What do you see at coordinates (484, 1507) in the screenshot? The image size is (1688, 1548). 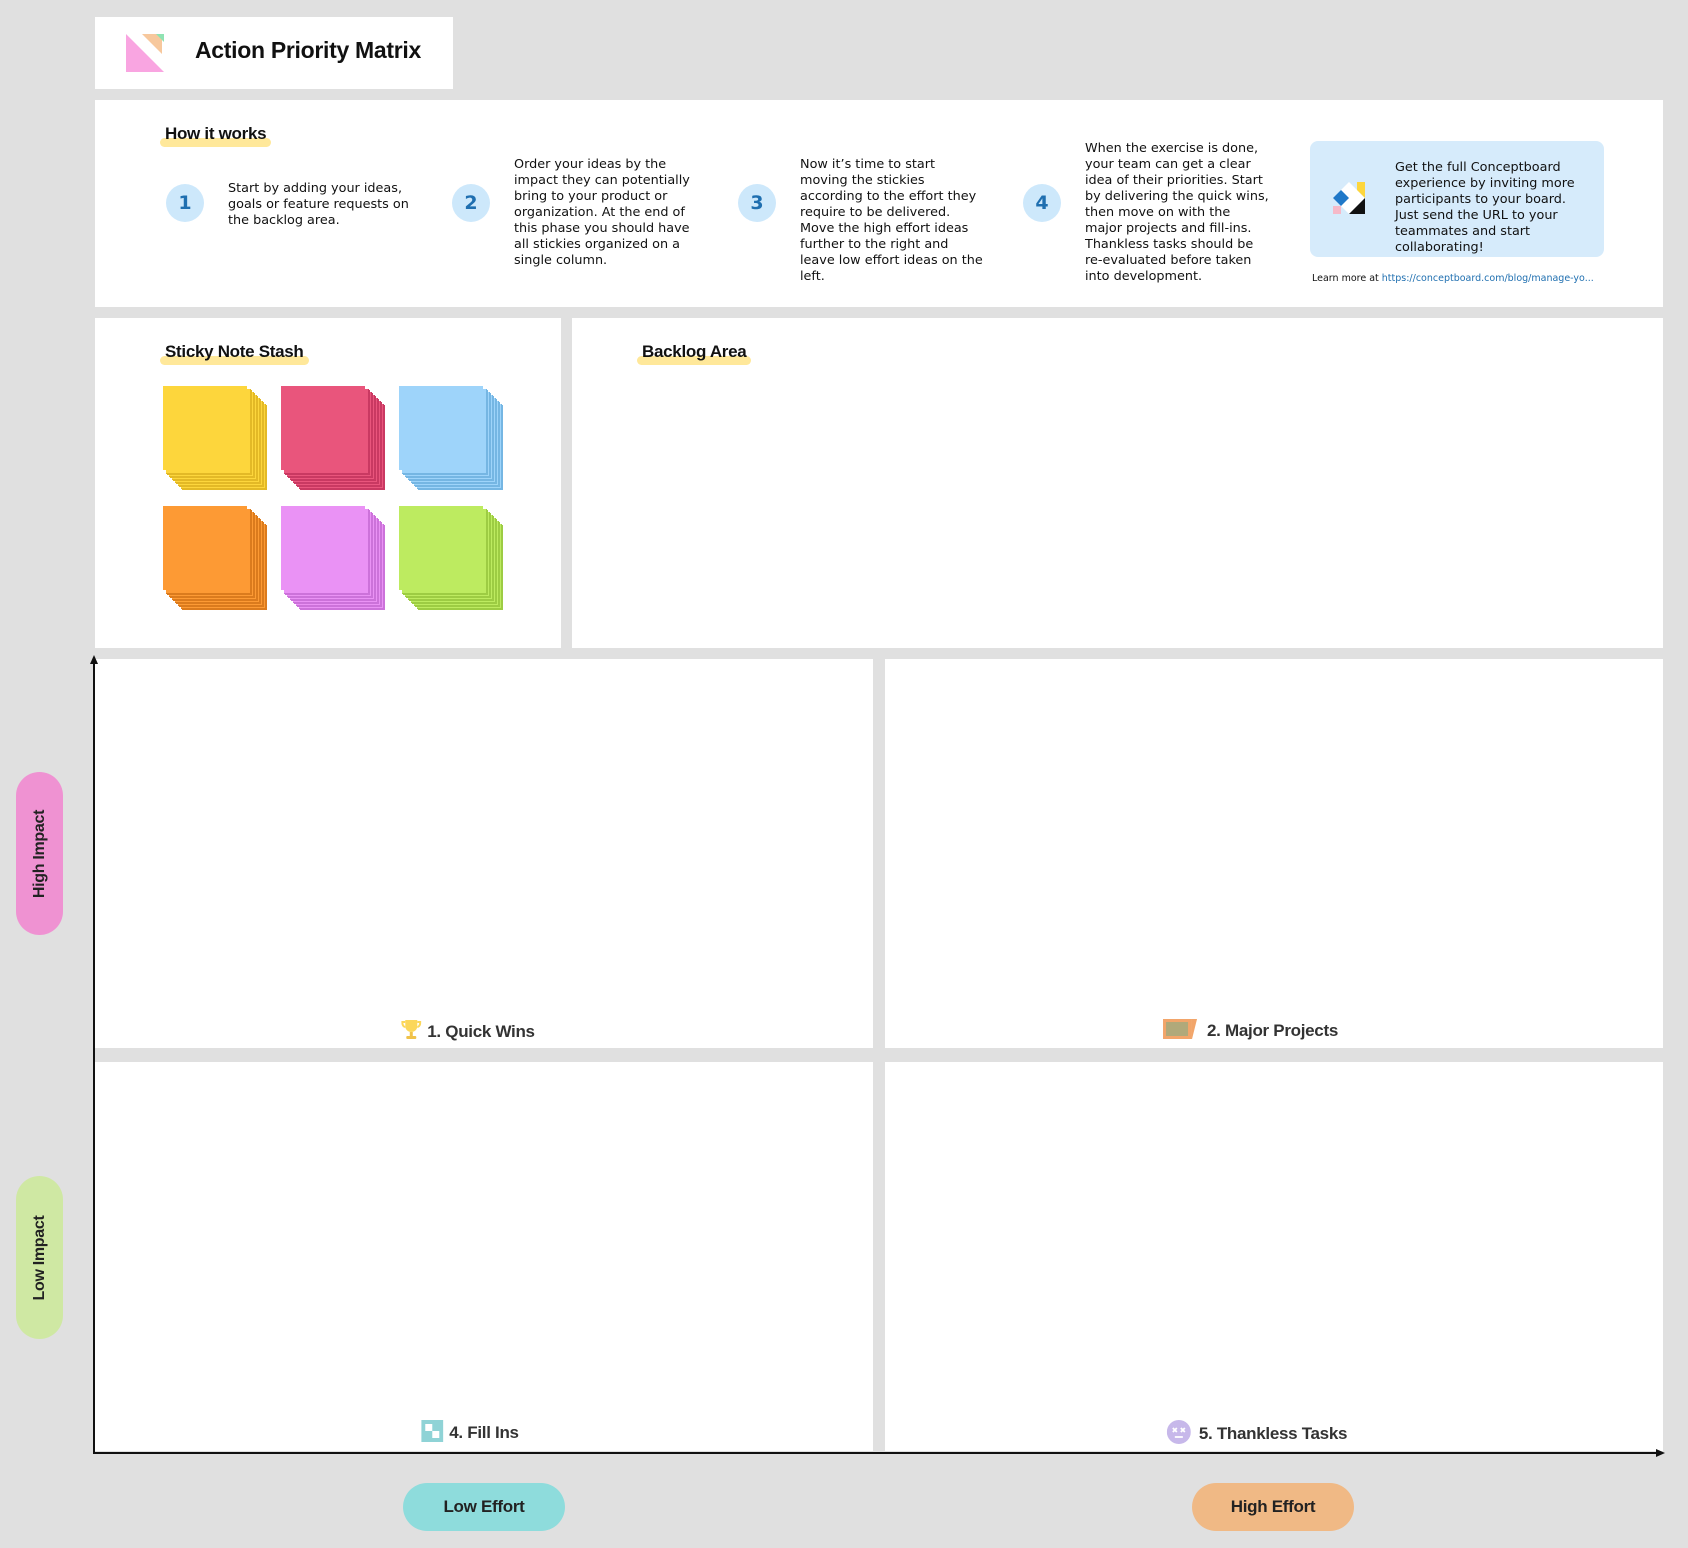 I see `low-effort-pill: Low Effort` at bounding box center [484, 1507].